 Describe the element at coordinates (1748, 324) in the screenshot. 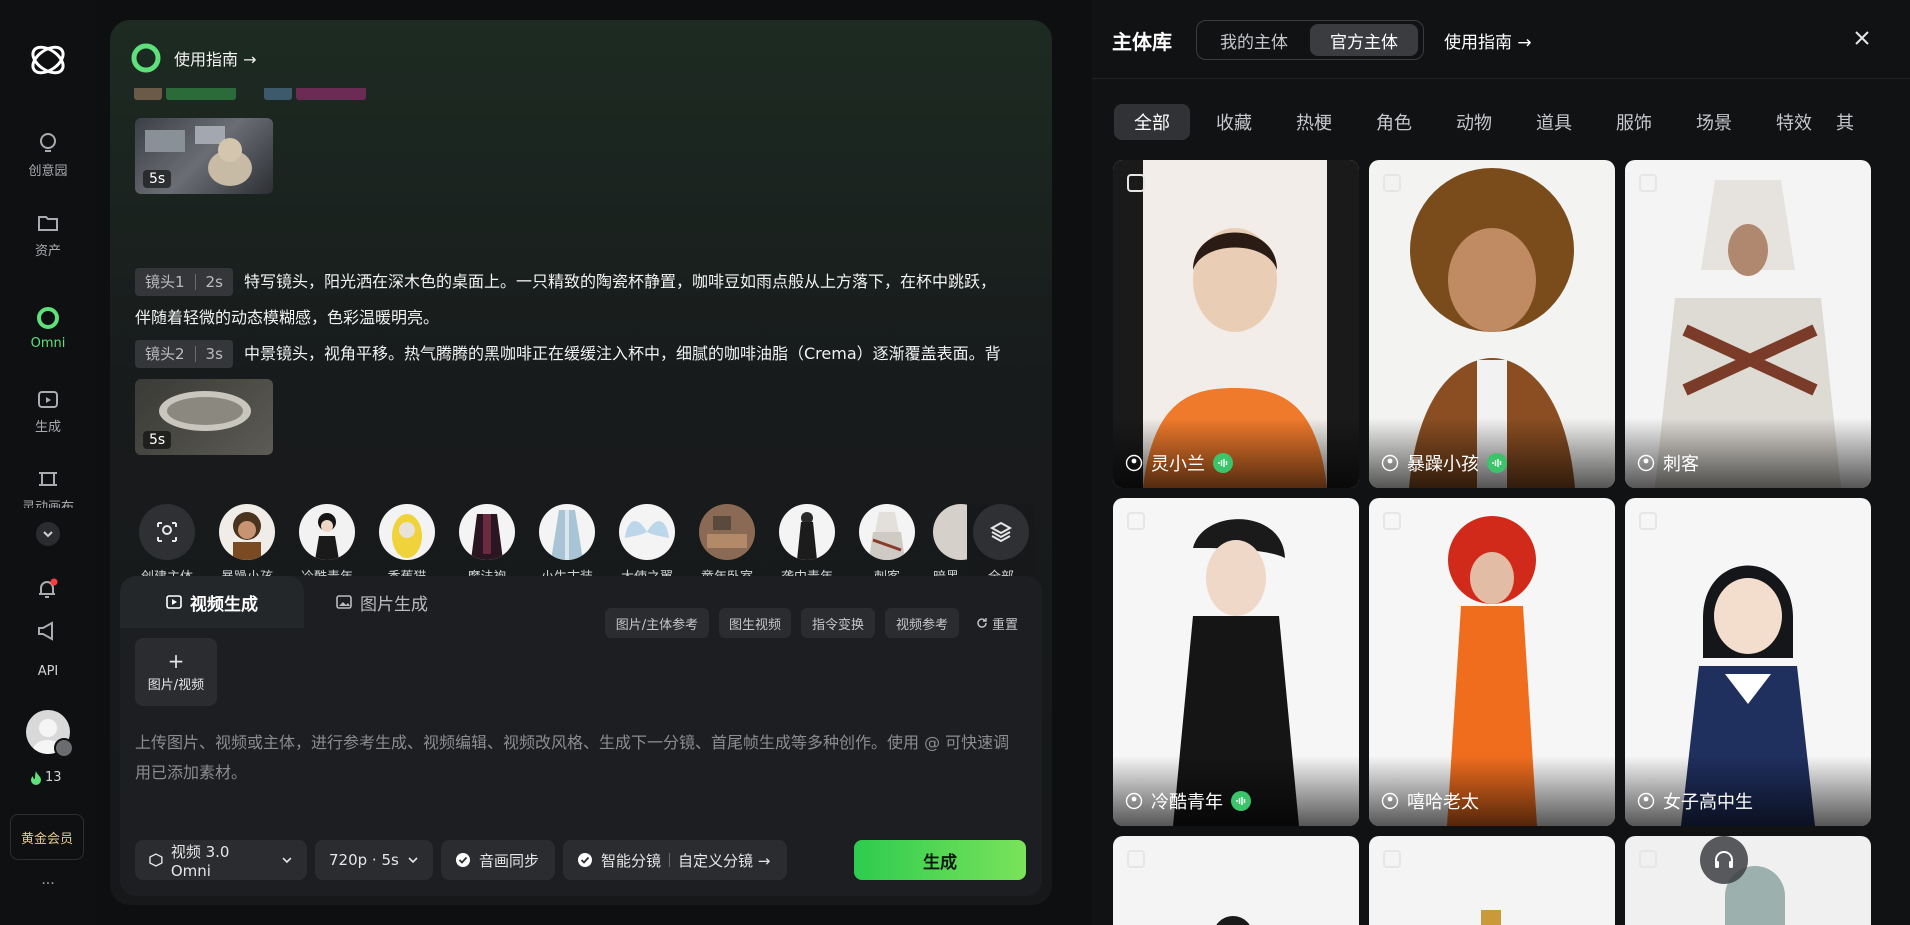

I see `subject-card: 刺客` at that location.